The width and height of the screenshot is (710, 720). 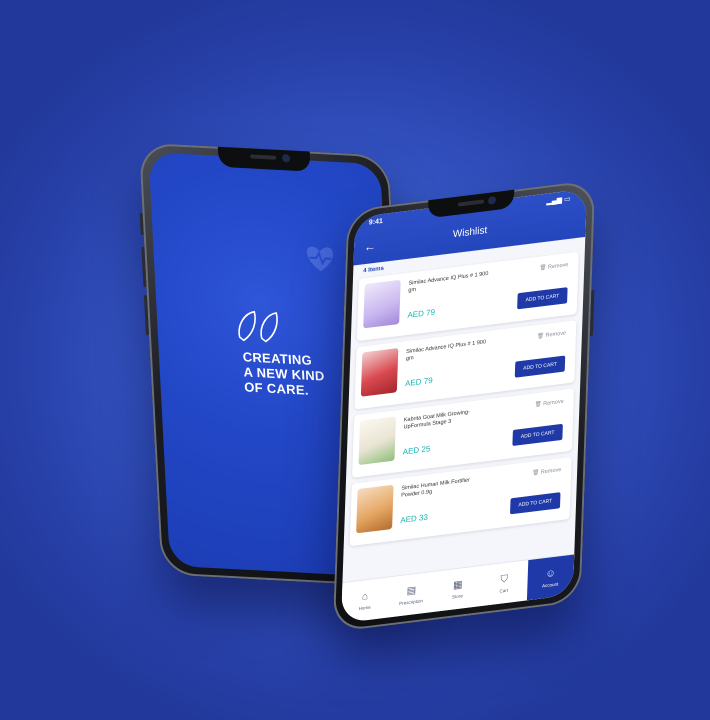 I want to click on nav-cart: ⛉ Cart, so click(x=504, y=583).